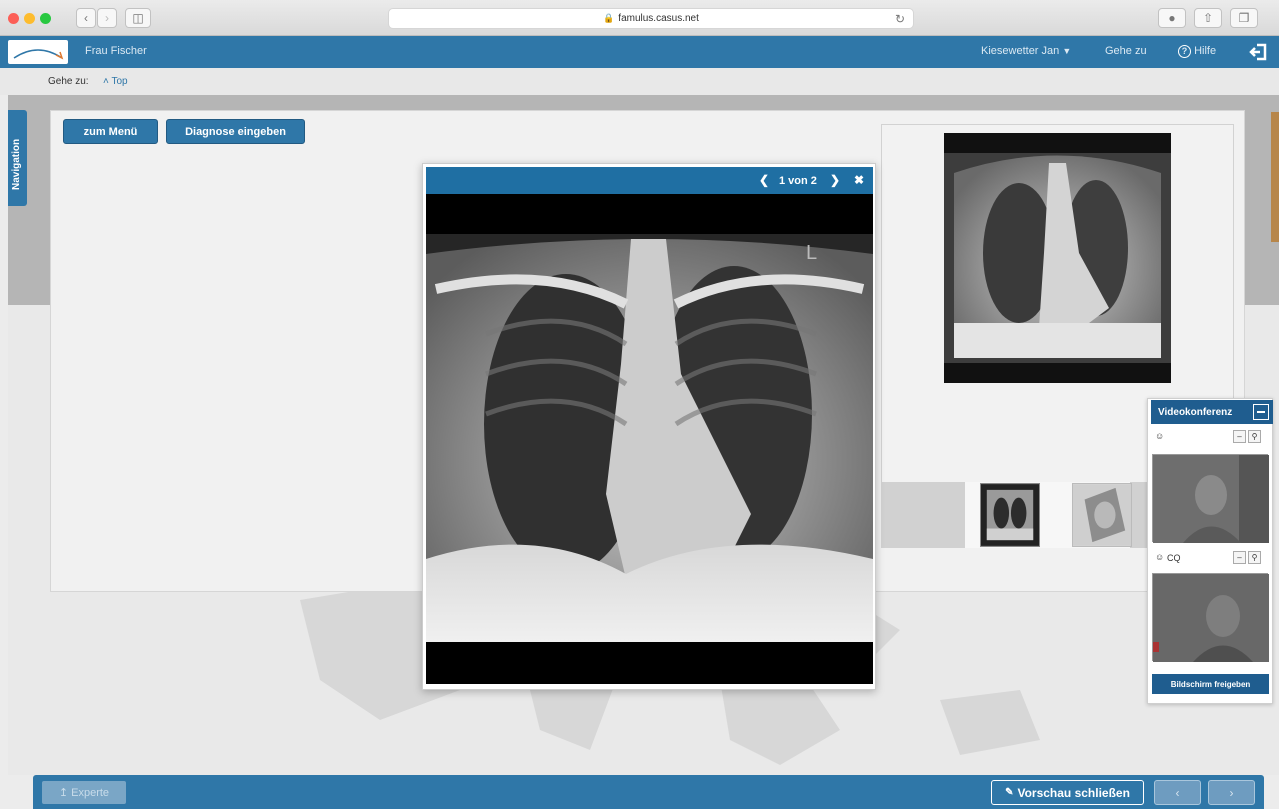  What do you see at coordinates (13, 18) in the screenshot?
I see `close-window-icon` at bounding box center [13, 18].